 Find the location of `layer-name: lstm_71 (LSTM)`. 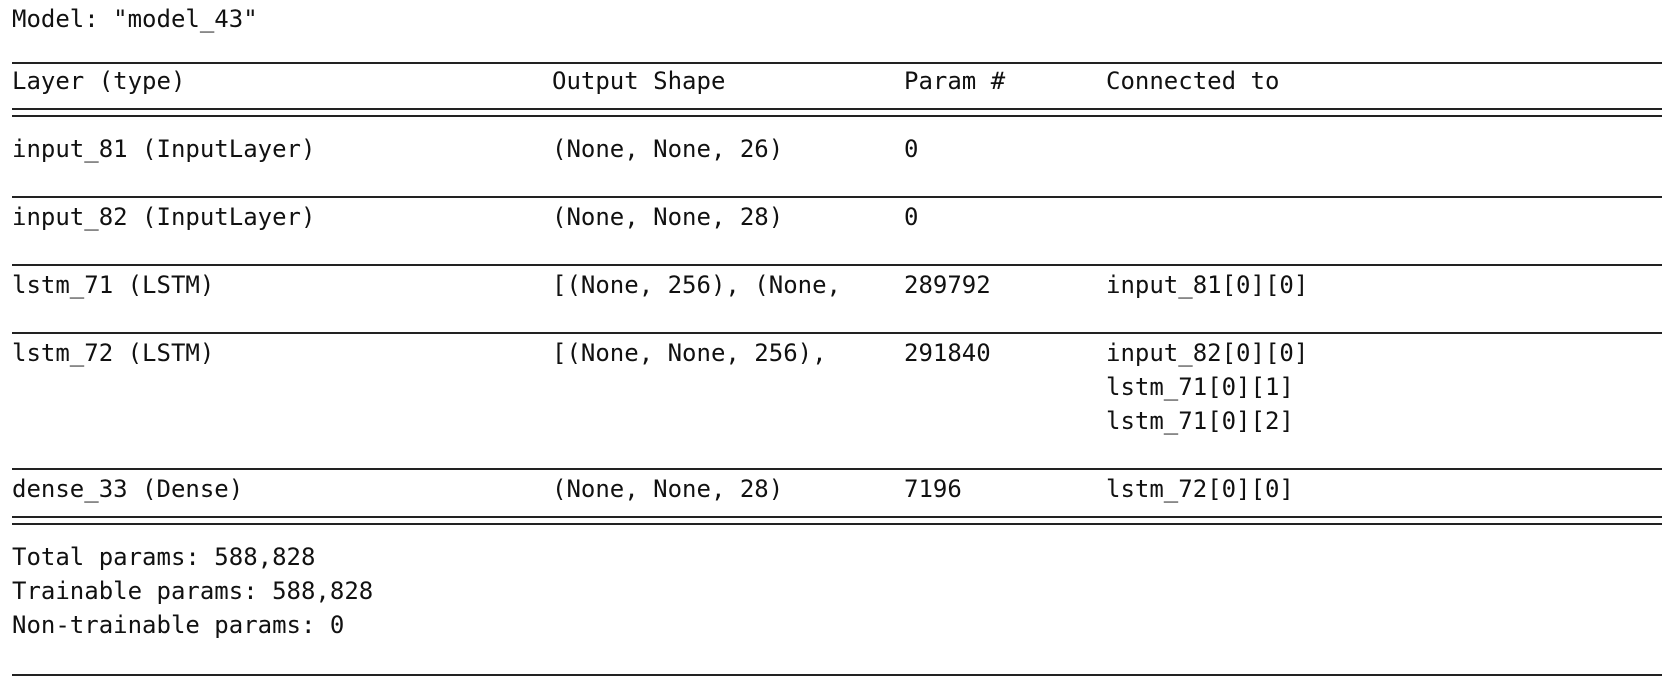

layer-name: lstm_71 (LSTM) is located at coordinates (113, 285).